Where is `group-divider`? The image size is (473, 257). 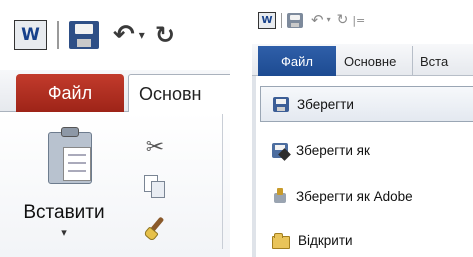
group-divider is located at coordinates (222, 181).